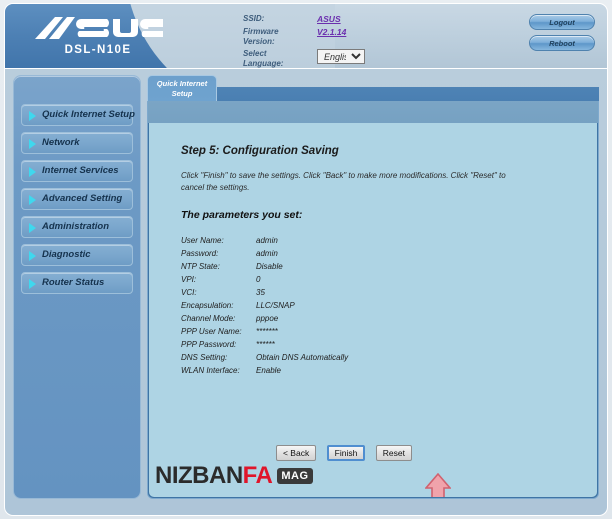 This screenshot has width=612, height=519. I want to click on parameters-heading: The parameters you set:, so click(242, 215).